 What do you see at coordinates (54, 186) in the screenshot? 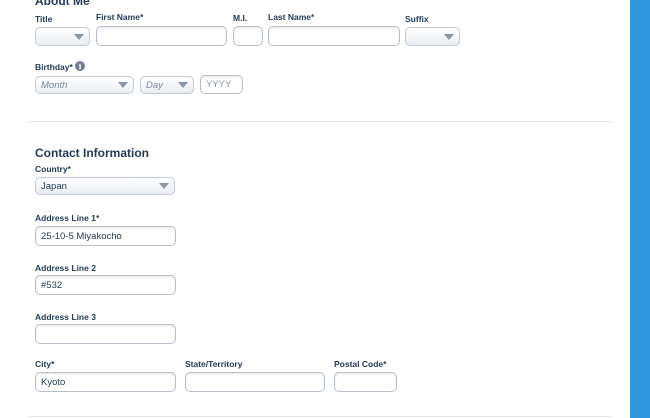
I see `country-select-value: Japan` at bounding box center [54, 186].